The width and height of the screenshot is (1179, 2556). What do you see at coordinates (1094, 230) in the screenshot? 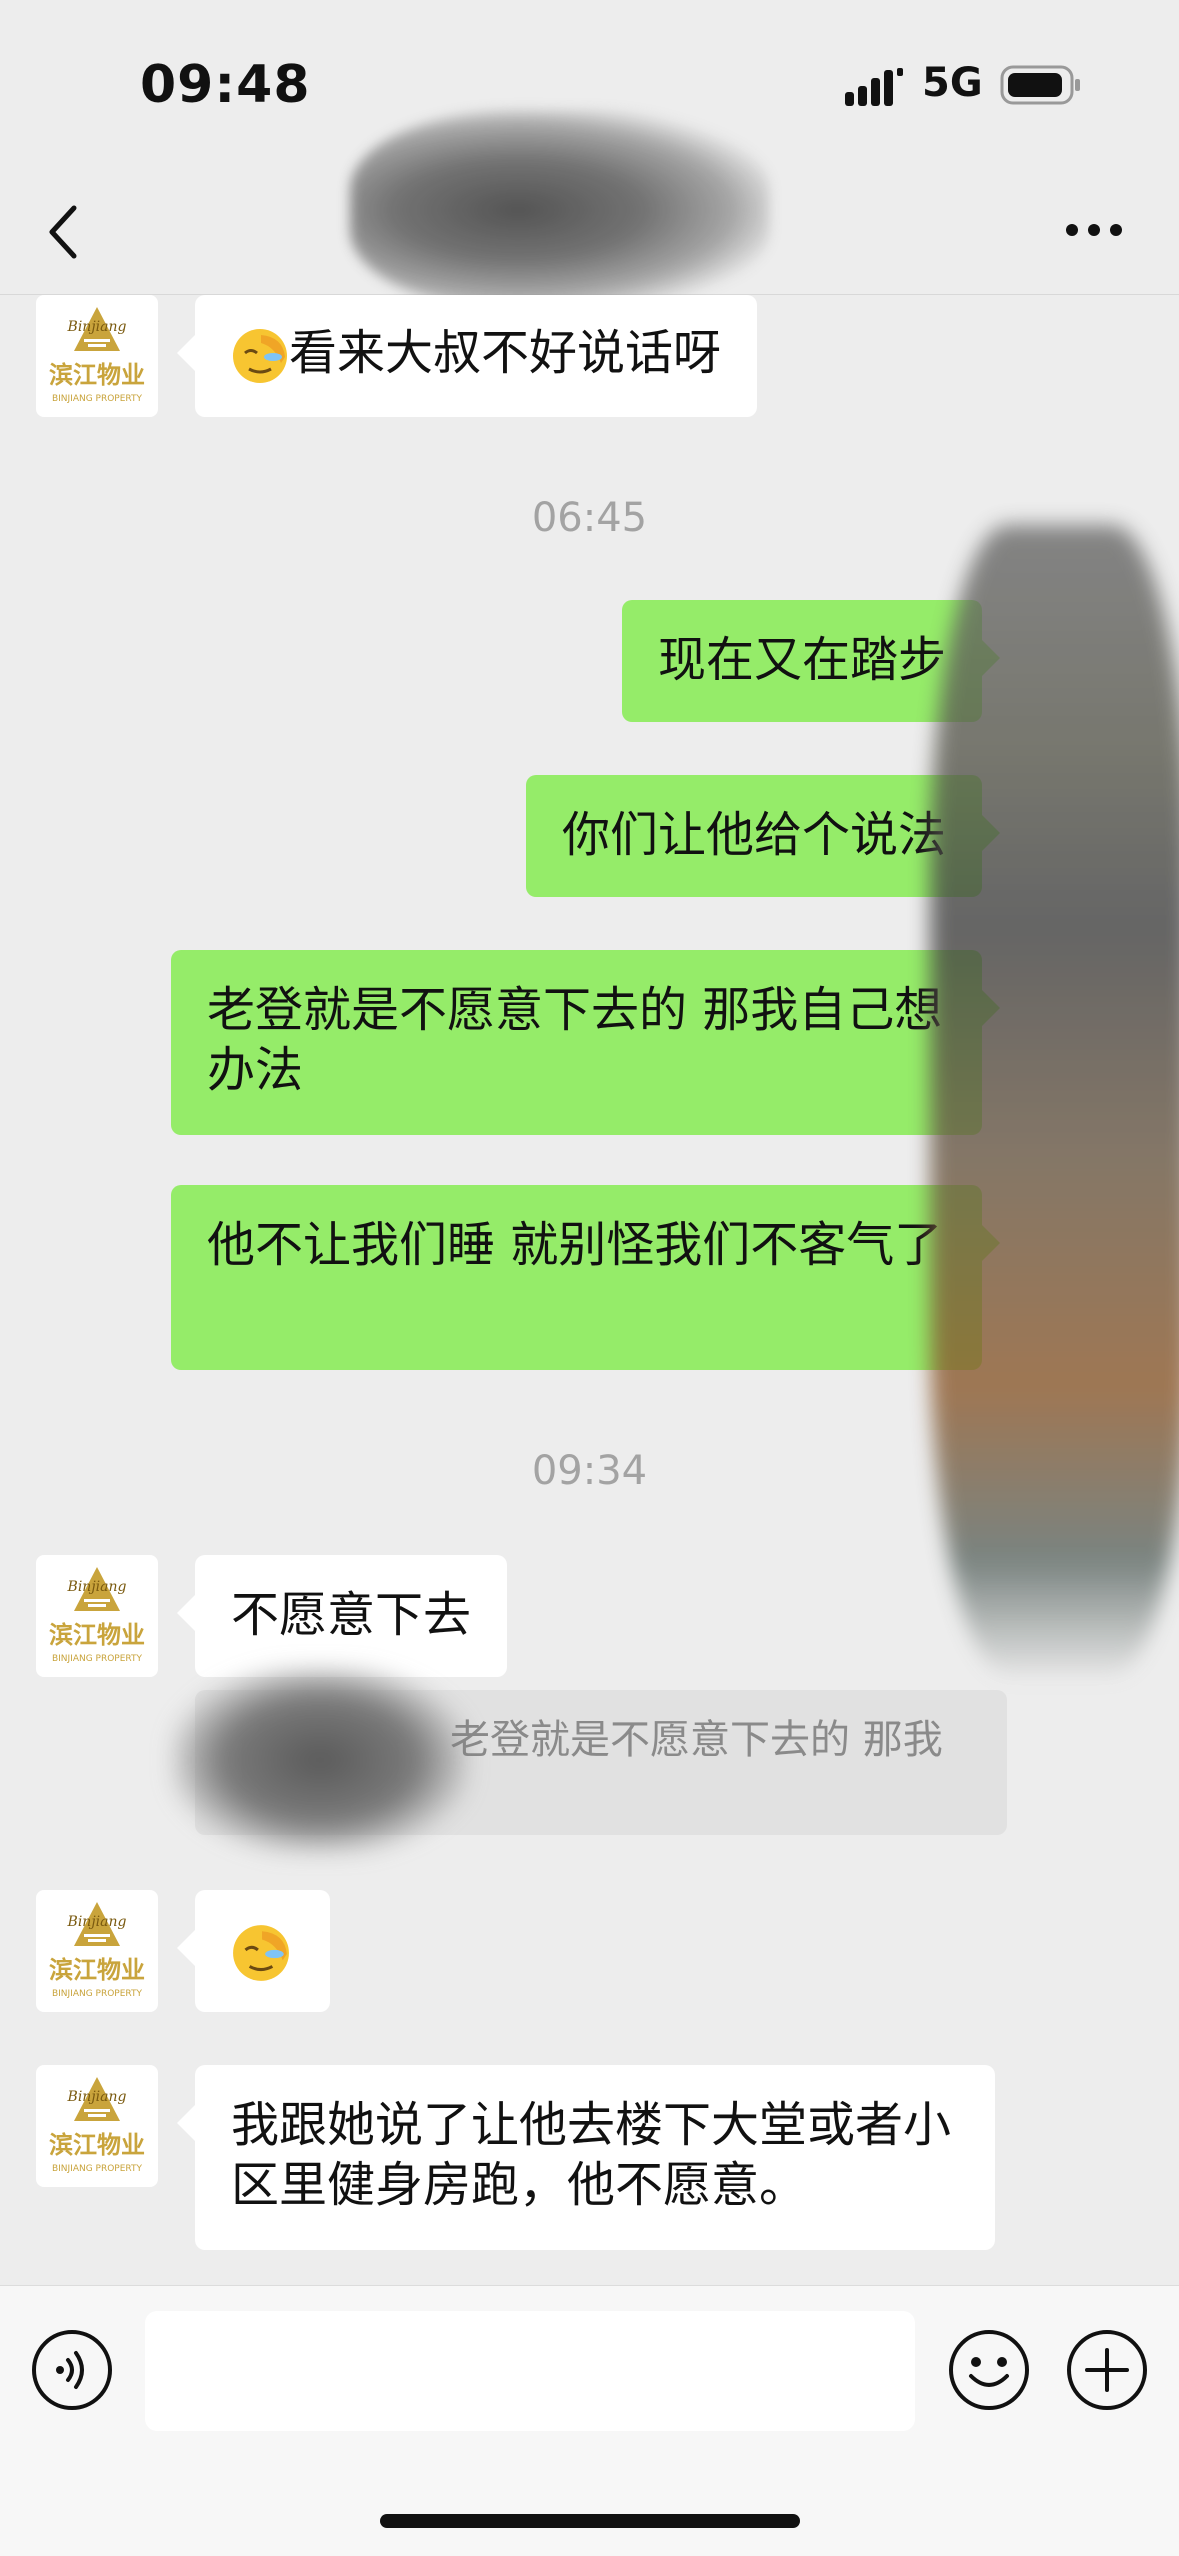
I see `more-dots-icon` at bounding box center [1094, 230].